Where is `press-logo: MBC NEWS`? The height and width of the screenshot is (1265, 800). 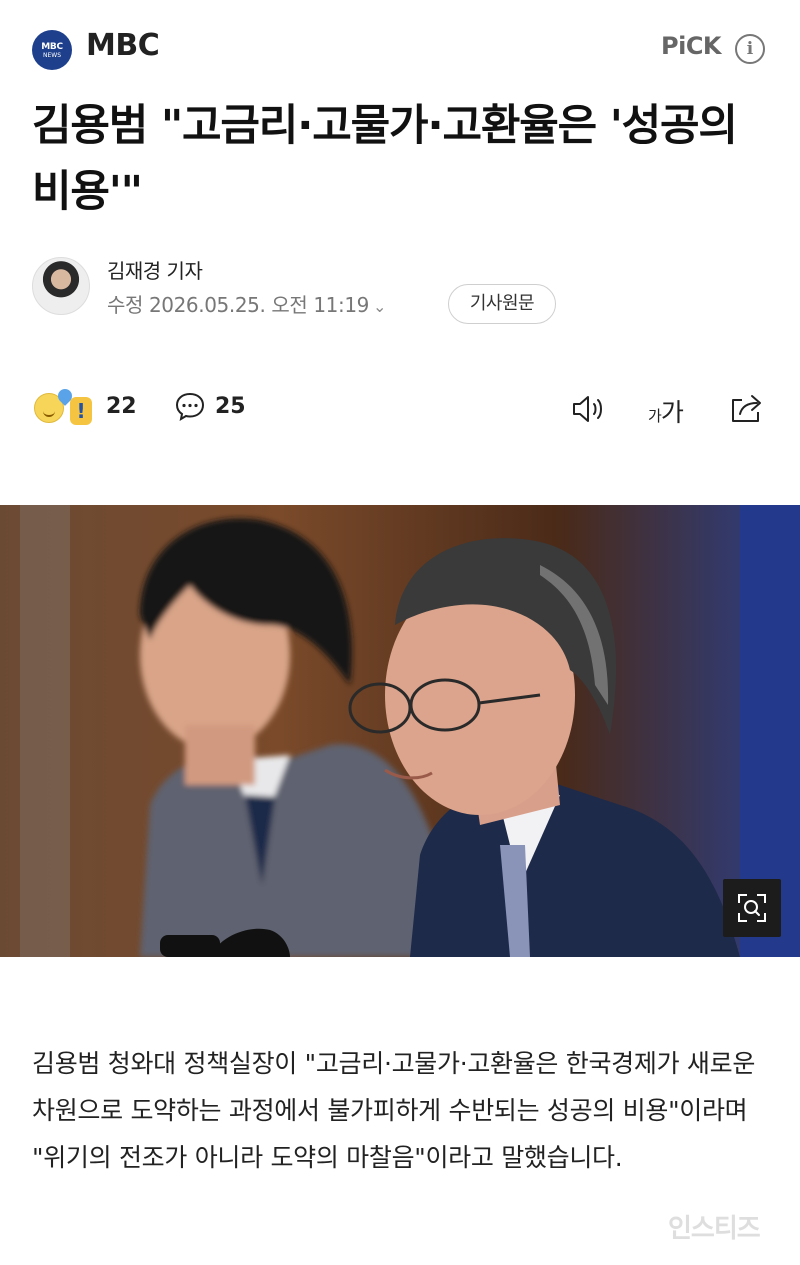
press-logo: MBC NEWS is located at coordinates (52, 50).